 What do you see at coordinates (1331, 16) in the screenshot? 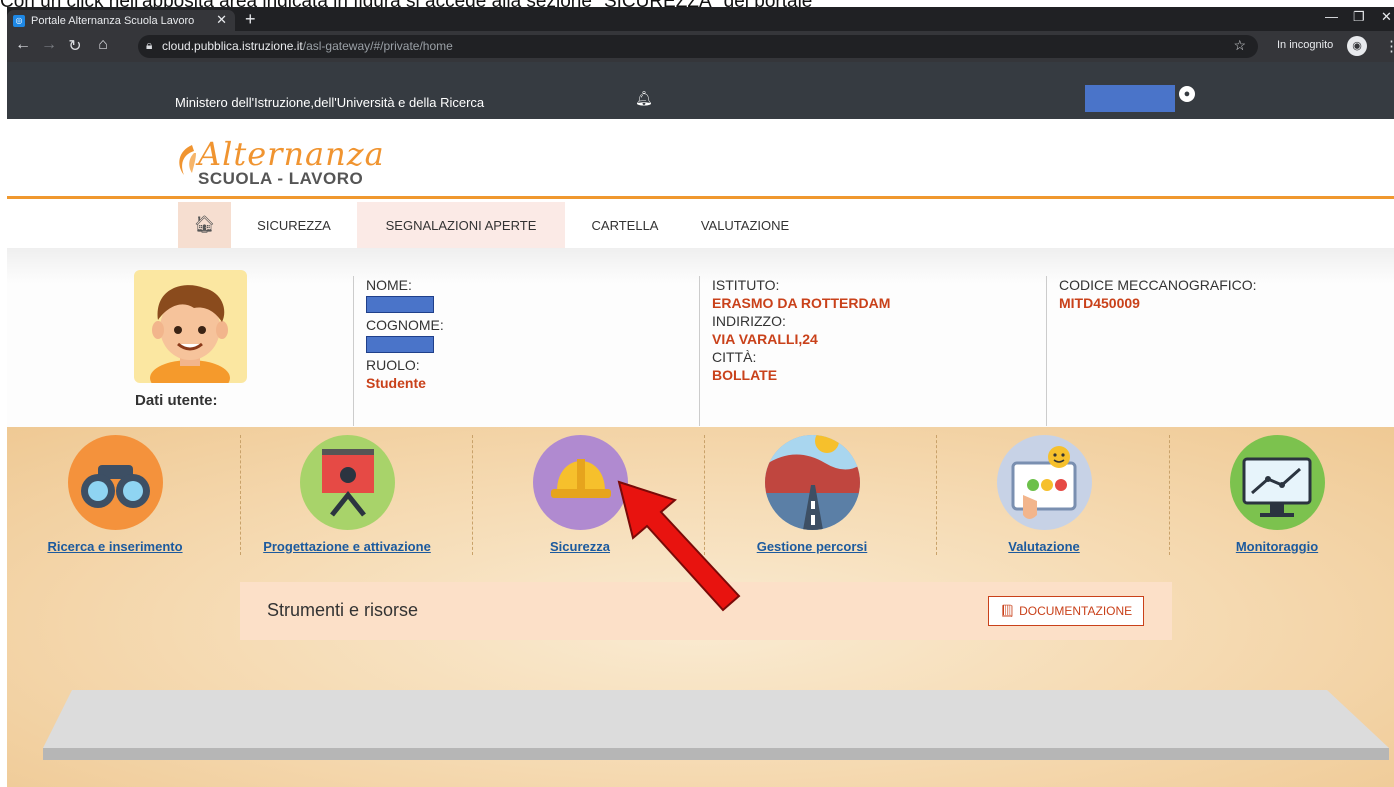
I see `minimize-icon: —` at bounding box center [1331, 16].